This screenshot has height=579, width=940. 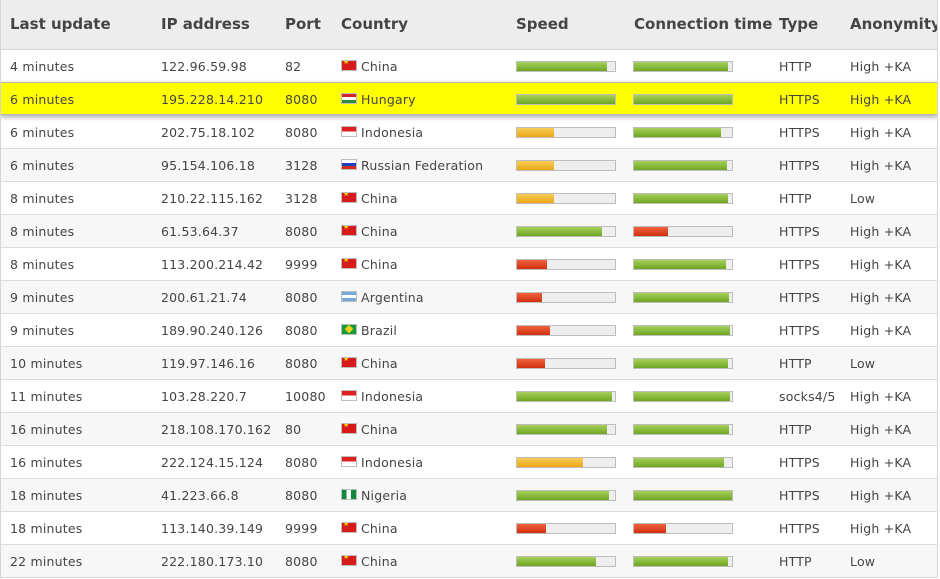 What do you see at coordinates (204, 66) in the screenshot?
I see `ip-address-cell: 122.96.59.98` at bounding box center [204, 66].